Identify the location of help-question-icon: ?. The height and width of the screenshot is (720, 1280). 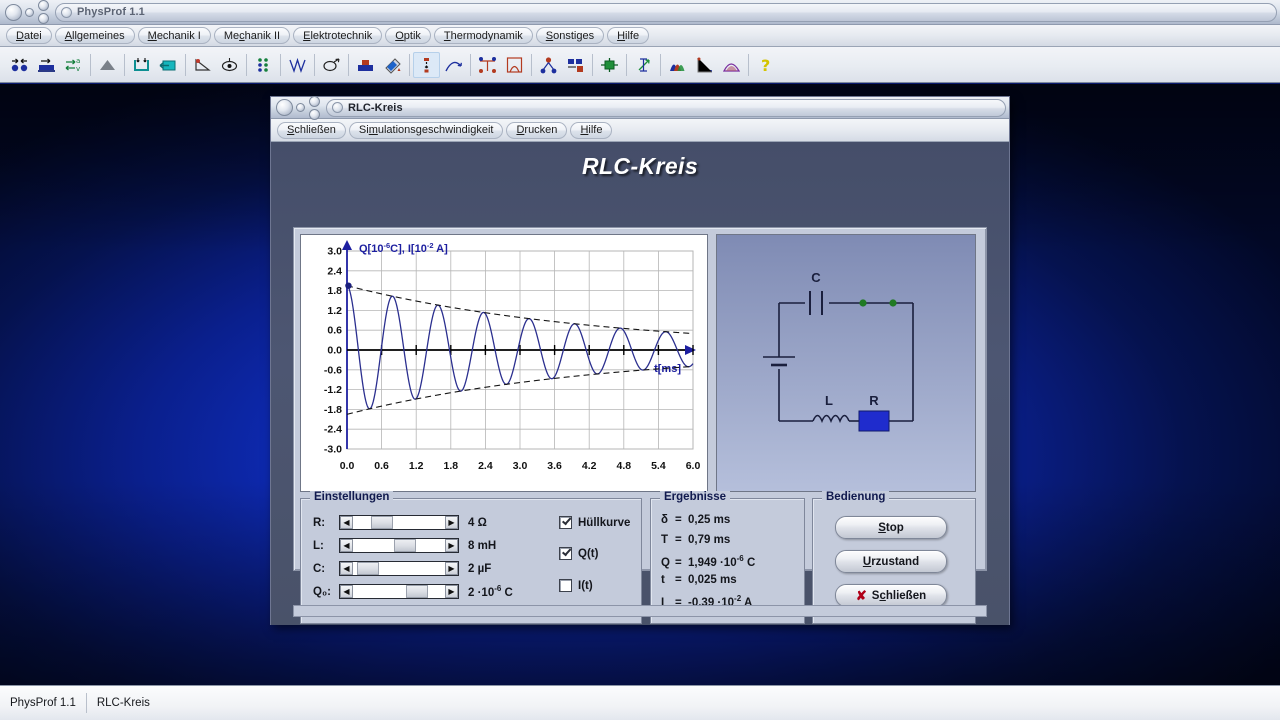
(765, 65).